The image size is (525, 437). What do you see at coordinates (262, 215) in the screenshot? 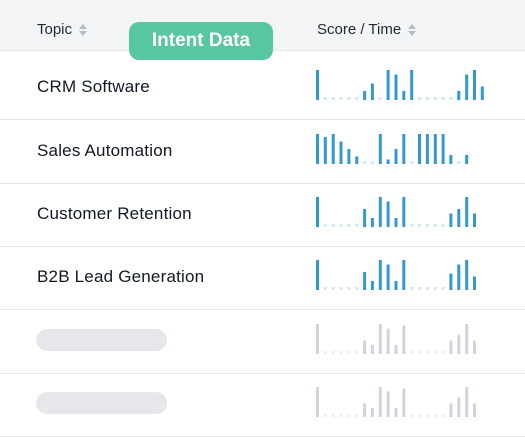
I see `table-row: Customer Retention` at bounding box center [262, 215].